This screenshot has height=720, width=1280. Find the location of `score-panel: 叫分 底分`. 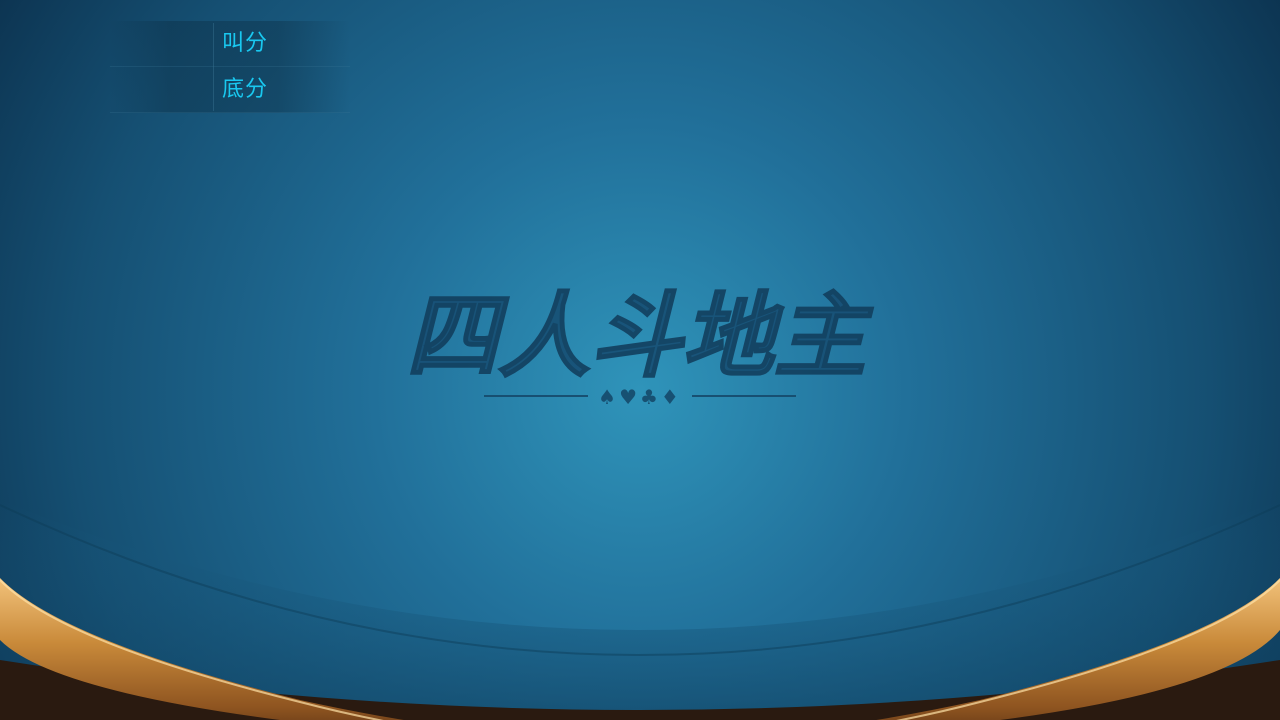

score-panel: 叫分 底分 is located at coordinates (230, 67).